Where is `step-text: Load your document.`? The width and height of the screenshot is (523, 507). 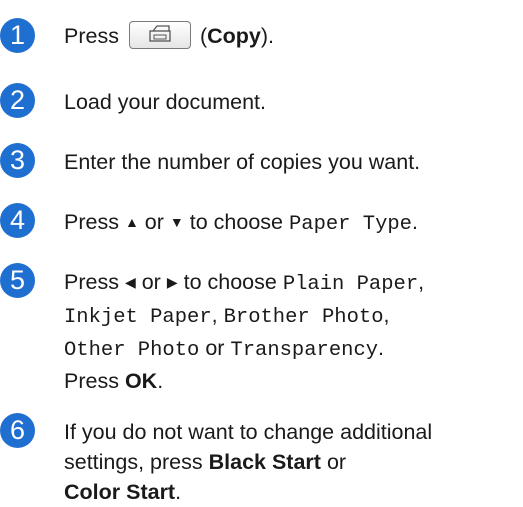 step-text: Load your document. is located at coordinates (165, 102).